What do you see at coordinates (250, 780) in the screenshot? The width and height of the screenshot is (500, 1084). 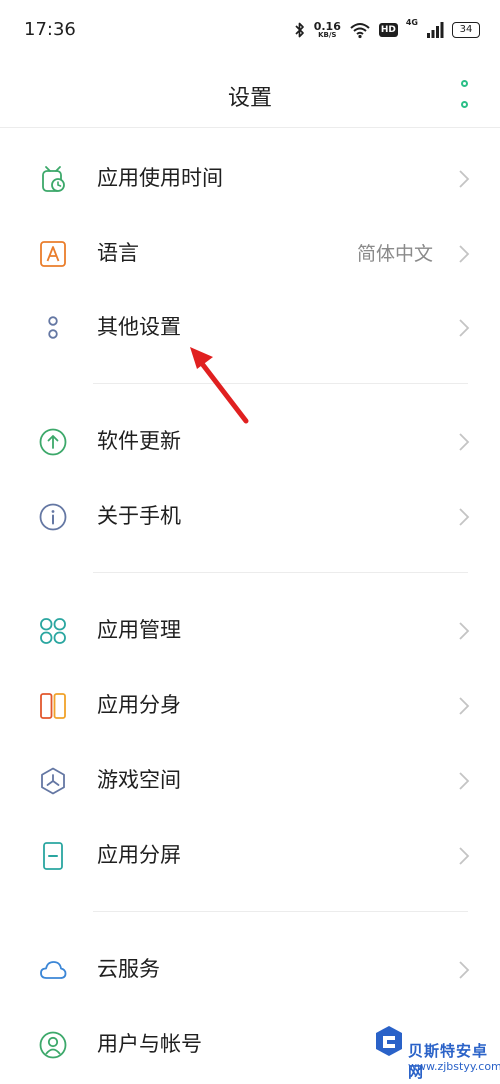 I see `setting-game-space: 游戏空间` at bounding box center [250, 780].